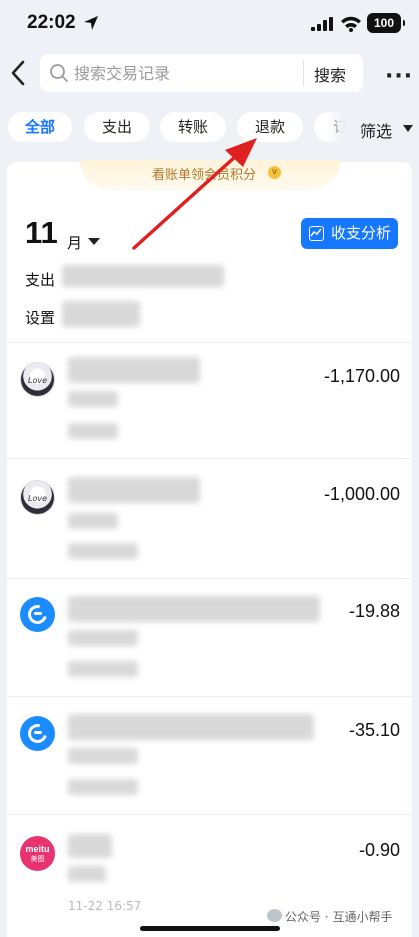 This screenshot has width=419, height=937. I want to click on tab-transfer: 转账, so click(193, 127).